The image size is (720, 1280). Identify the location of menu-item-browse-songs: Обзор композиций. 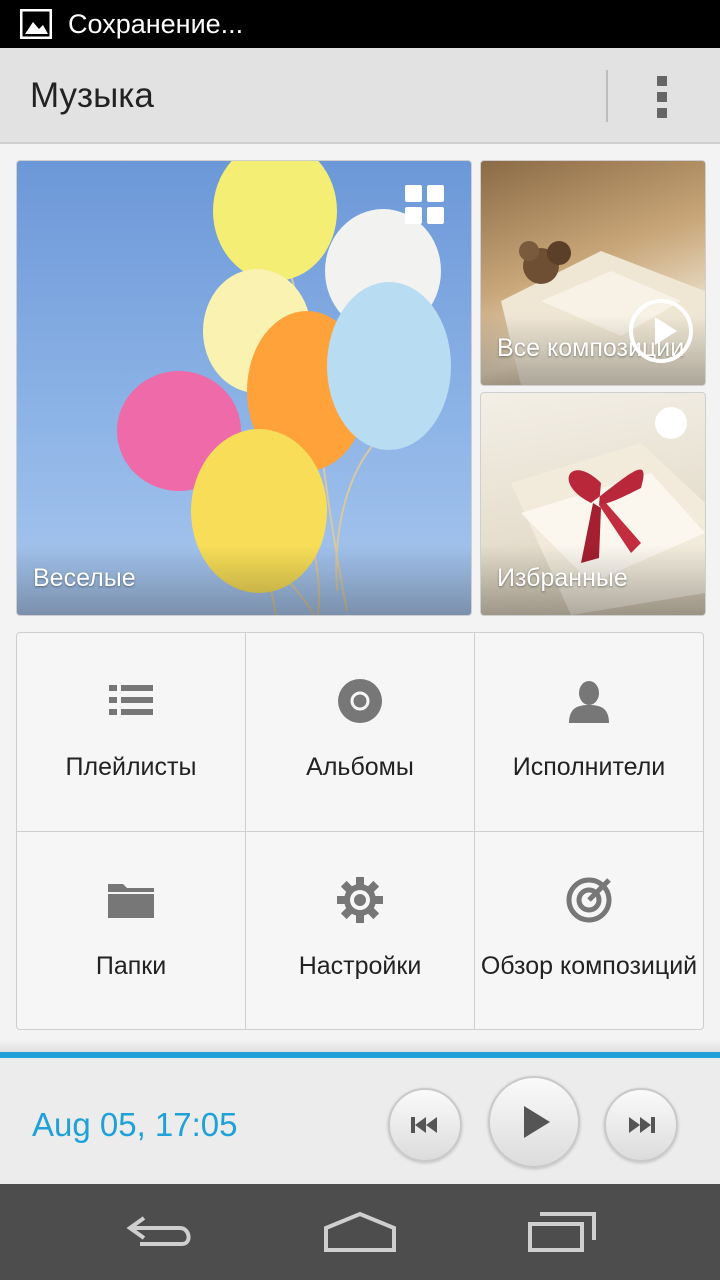
(589, 930).